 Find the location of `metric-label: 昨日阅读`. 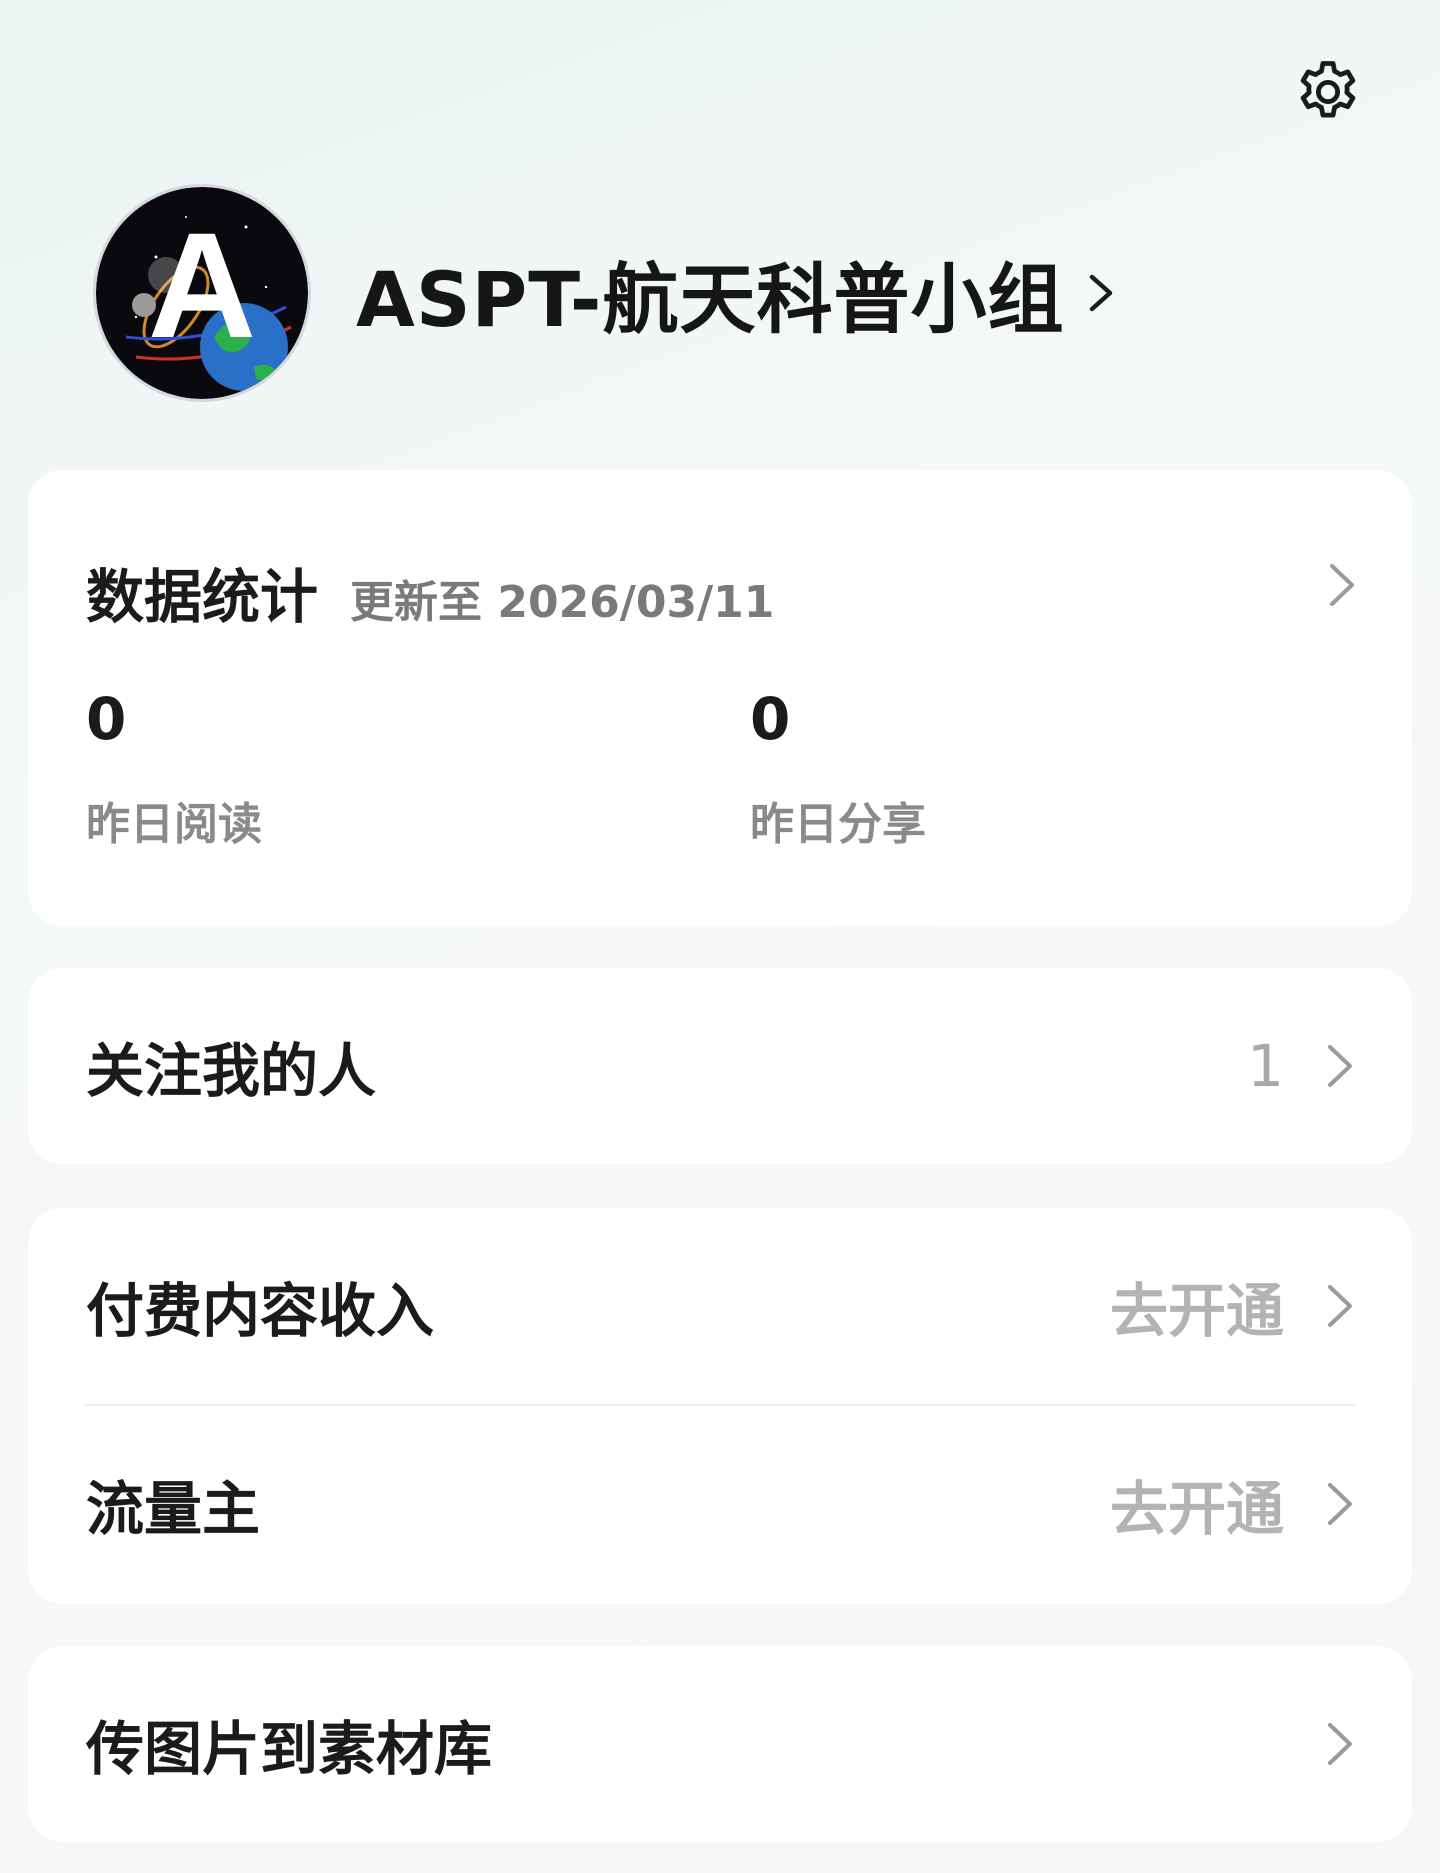

metric-label: 昨日阅读 is located at coordinates (174, 824).